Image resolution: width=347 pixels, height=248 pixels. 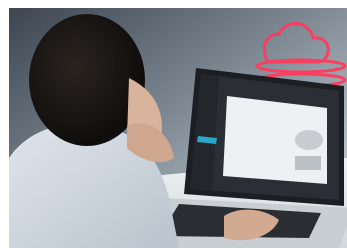 I want to click on preview-image, so click(x=309, y=140).